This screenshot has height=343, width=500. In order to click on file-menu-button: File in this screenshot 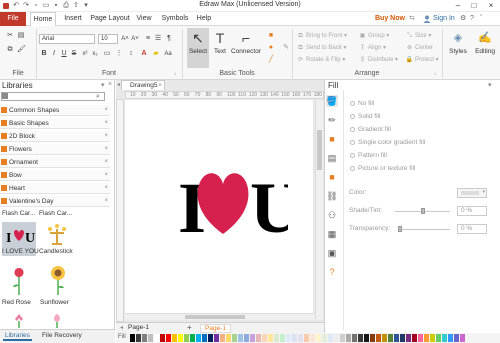, I will do `click(13, 19)`.